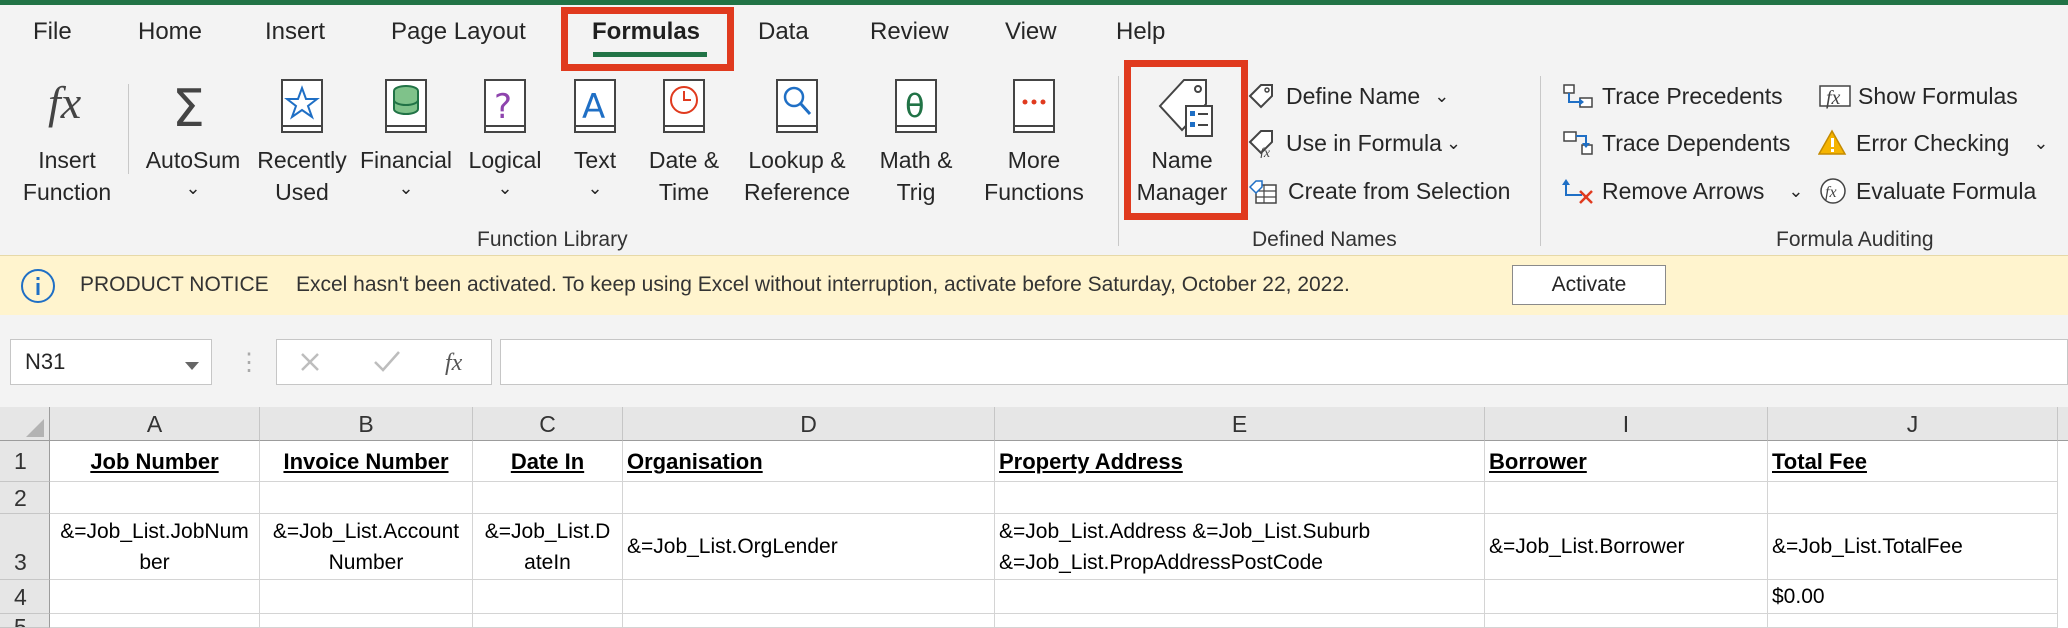 The image size is (2068, 628). I want to click on recently-used-button: Recently Used, so click(302, 141).